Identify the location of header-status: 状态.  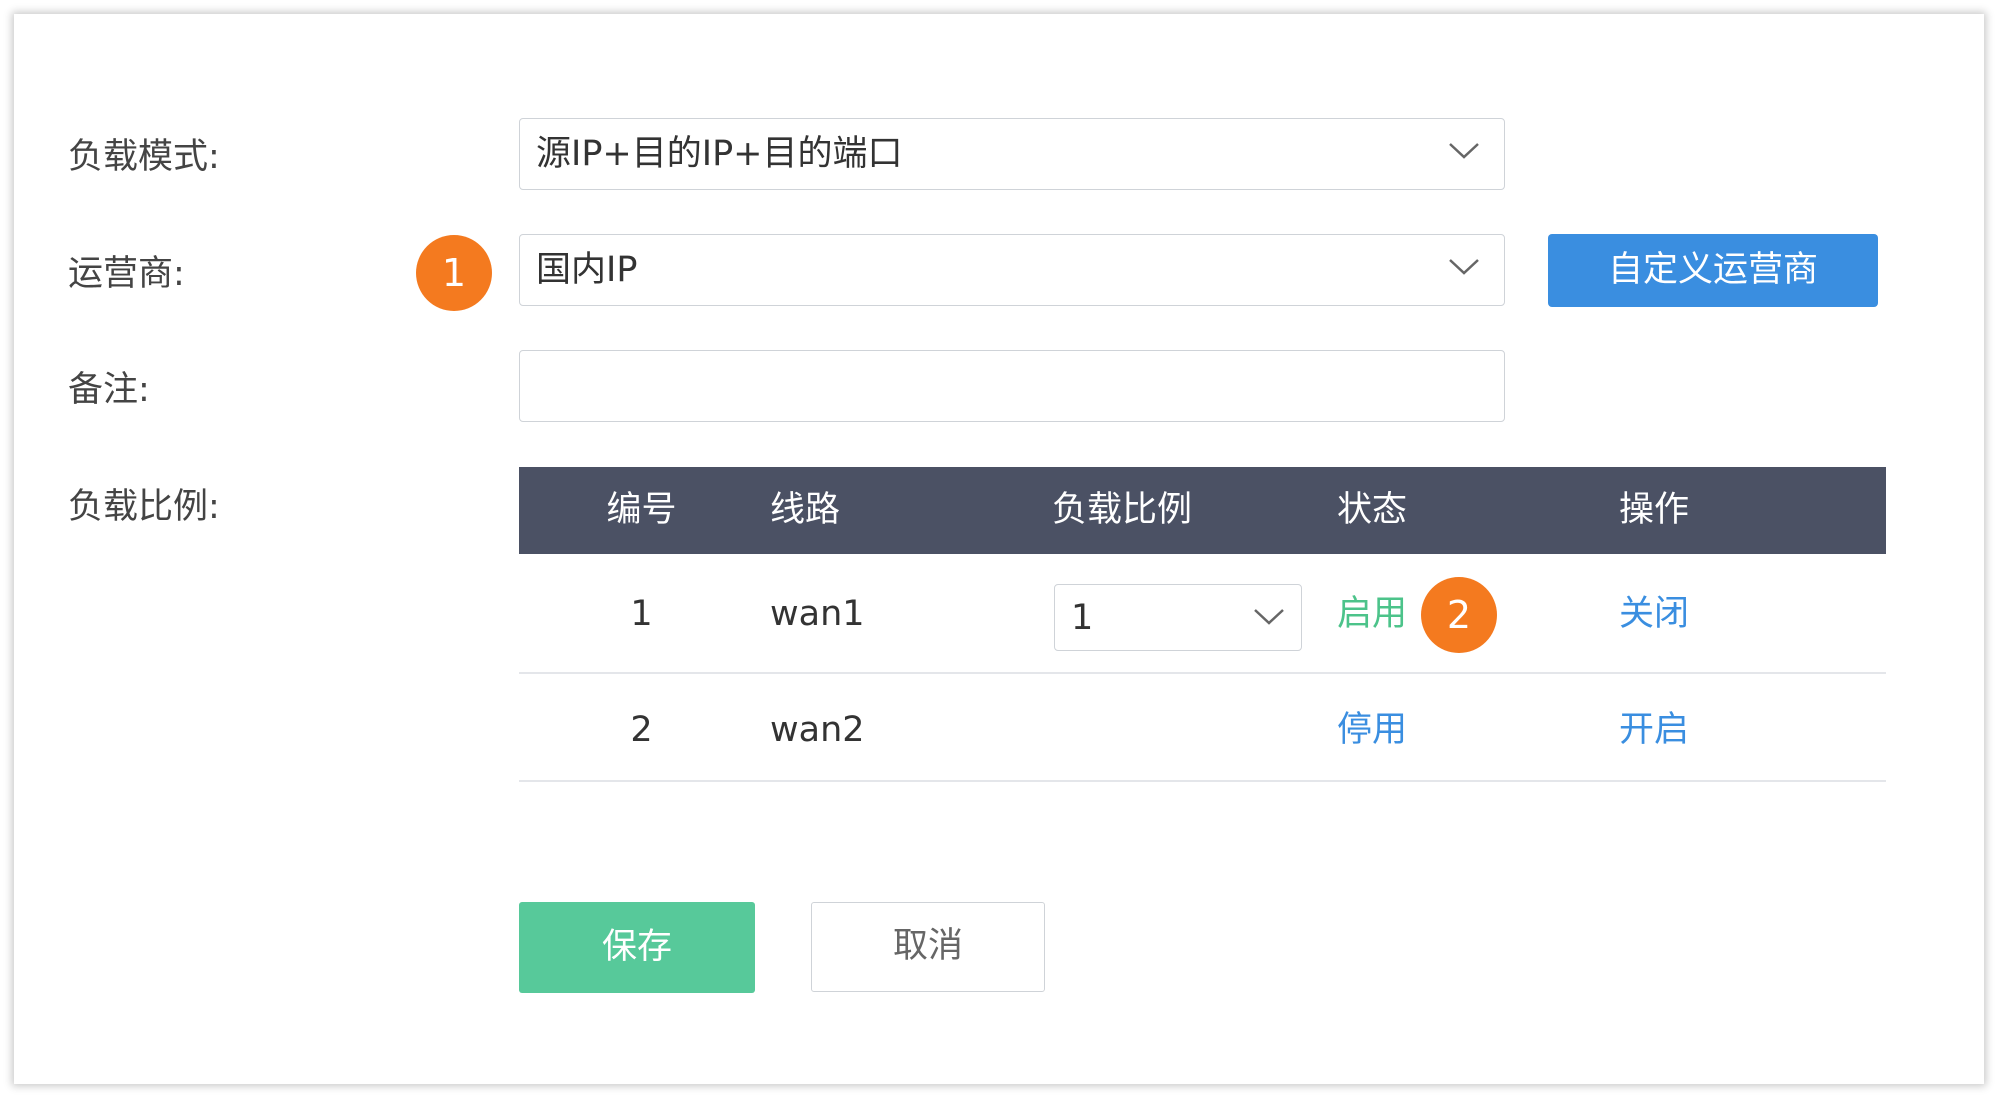
(1372, 510).